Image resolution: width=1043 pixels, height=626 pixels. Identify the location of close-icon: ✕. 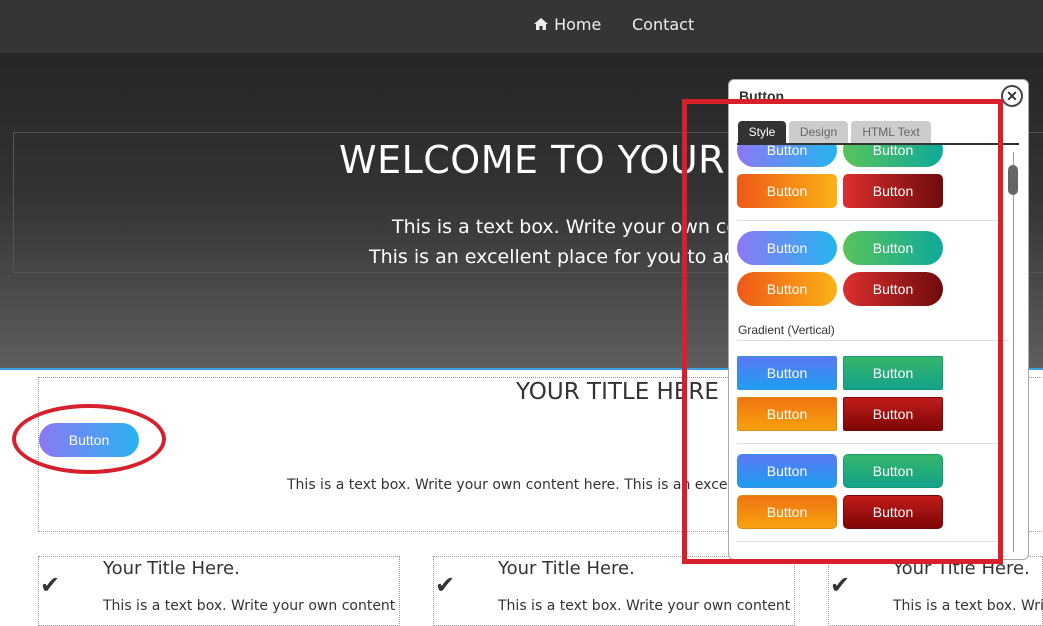
(1012, 96).